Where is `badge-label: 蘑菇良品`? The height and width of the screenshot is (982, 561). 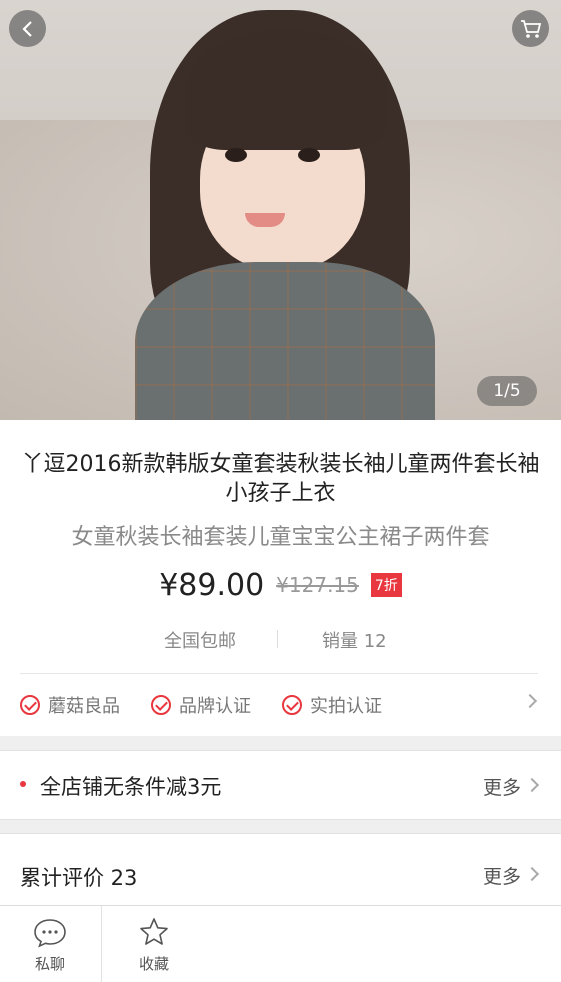 badge-label: 蘑菇良品 is located at coordinates (84, 706).